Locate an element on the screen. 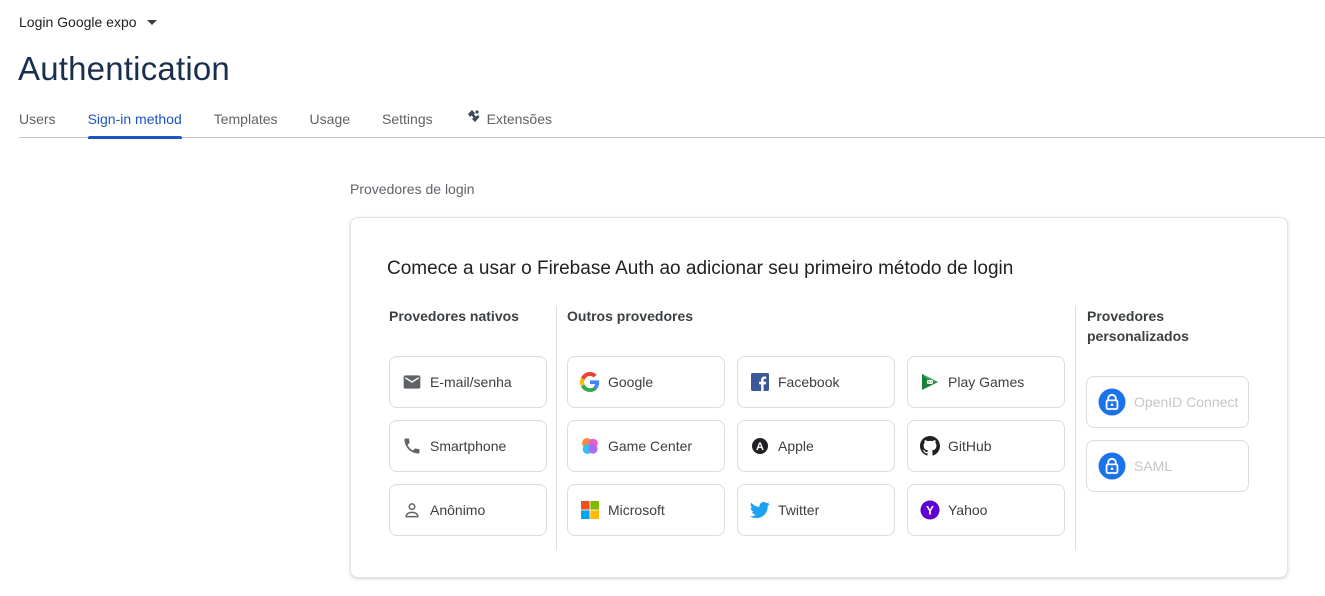 The image size is (1325, 596). tab-label: Sign-in method is located at coordinates (134, 119).